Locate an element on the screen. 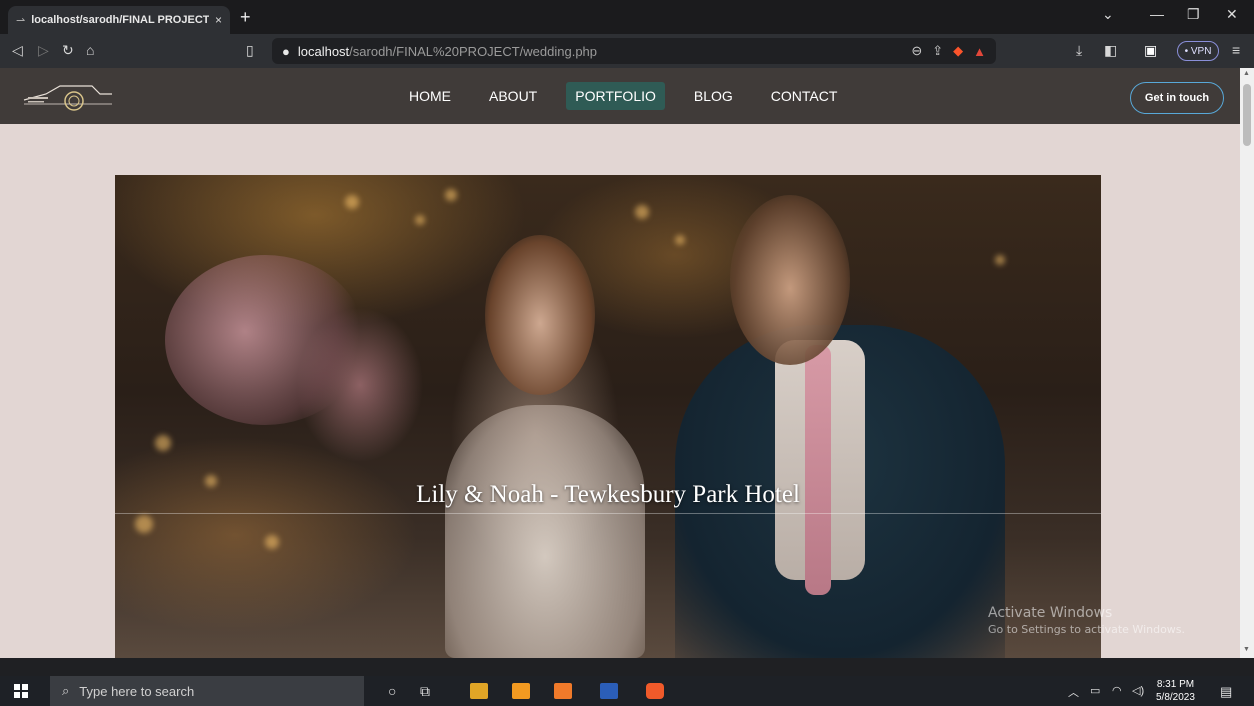 Image resolution: width=1254 pixels, height=706 pixels. close-window-icon: ✕ is located at coordinates (1232, 14).